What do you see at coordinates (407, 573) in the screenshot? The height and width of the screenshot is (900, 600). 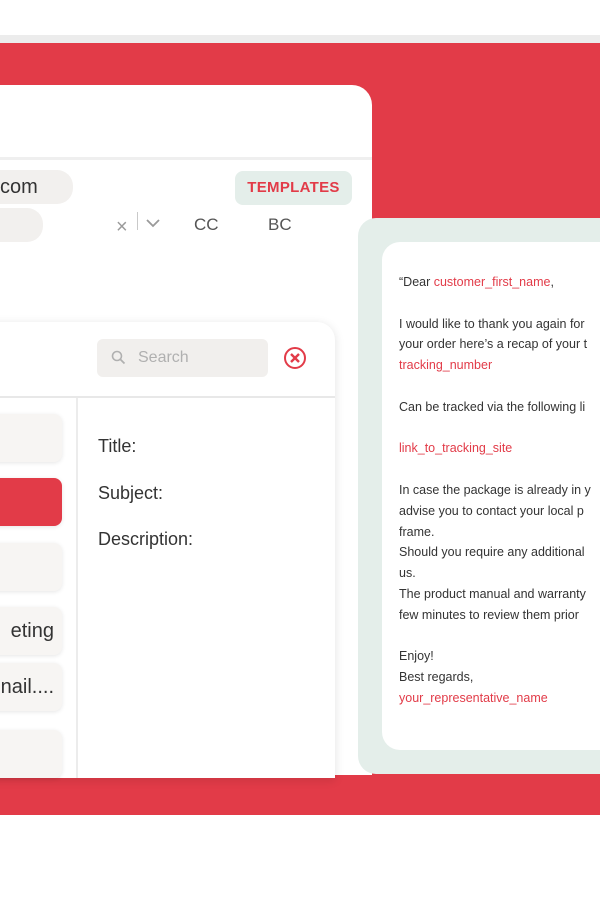 I see `preview-line: us.` at bounding box center [407, 573].